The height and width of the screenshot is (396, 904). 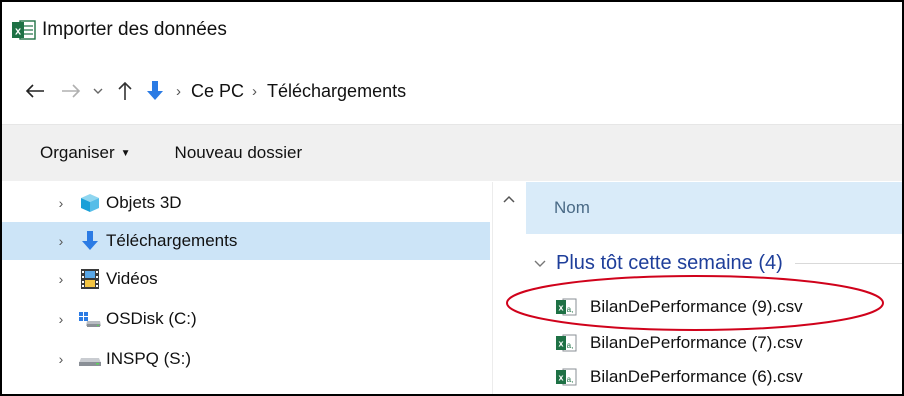 I want to click on file-item: a, x BilanDePerformance (9).csv, so click(x=679, y=307).